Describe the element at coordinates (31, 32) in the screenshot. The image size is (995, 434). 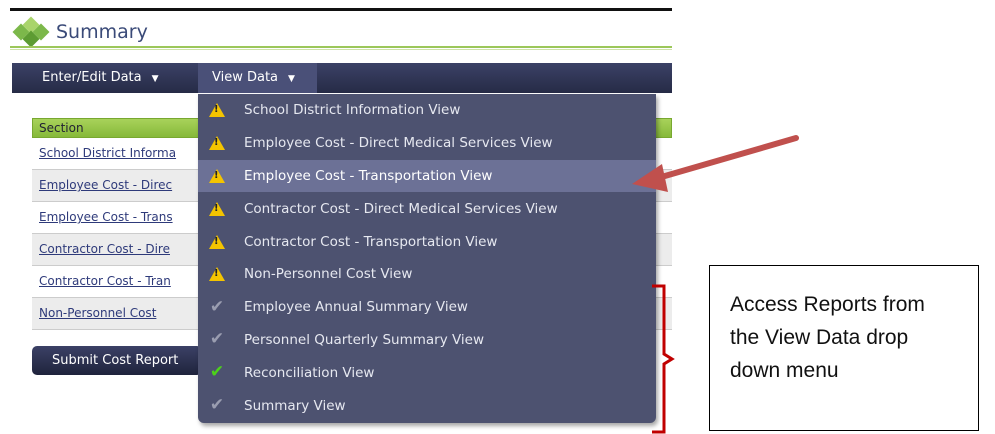
I see `diamond-logo-icon` at that location.